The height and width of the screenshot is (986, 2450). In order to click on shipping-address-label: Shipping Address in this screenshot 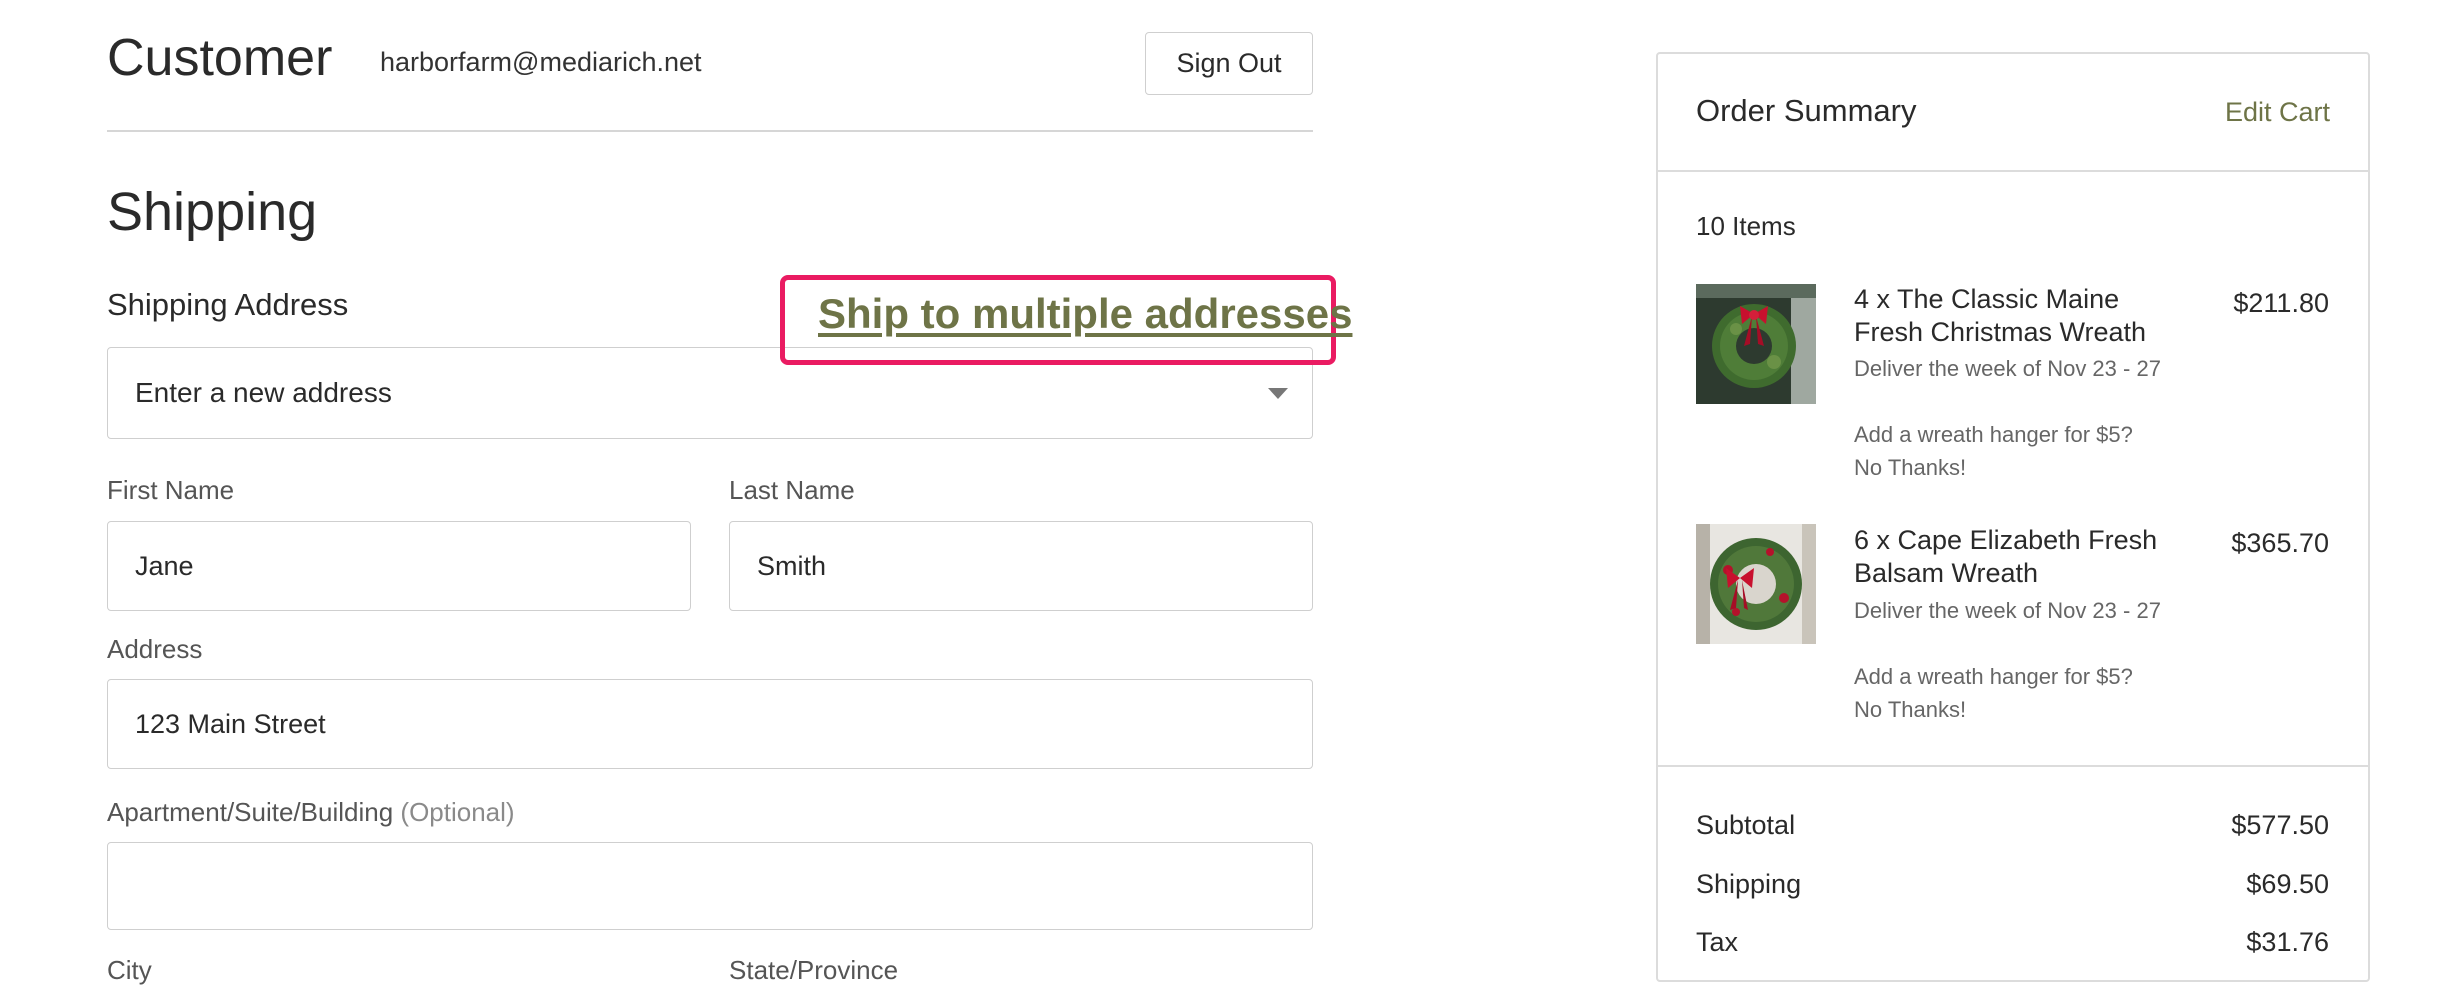, I will do `click(228, 304)`.